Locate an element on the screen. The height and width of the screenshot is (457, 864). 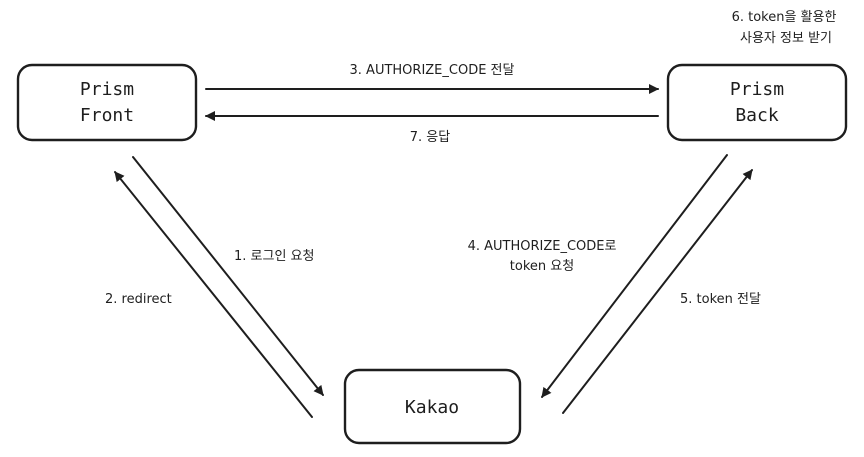
edge-2-label: 2. redirect is located at coordinates (138, 299).